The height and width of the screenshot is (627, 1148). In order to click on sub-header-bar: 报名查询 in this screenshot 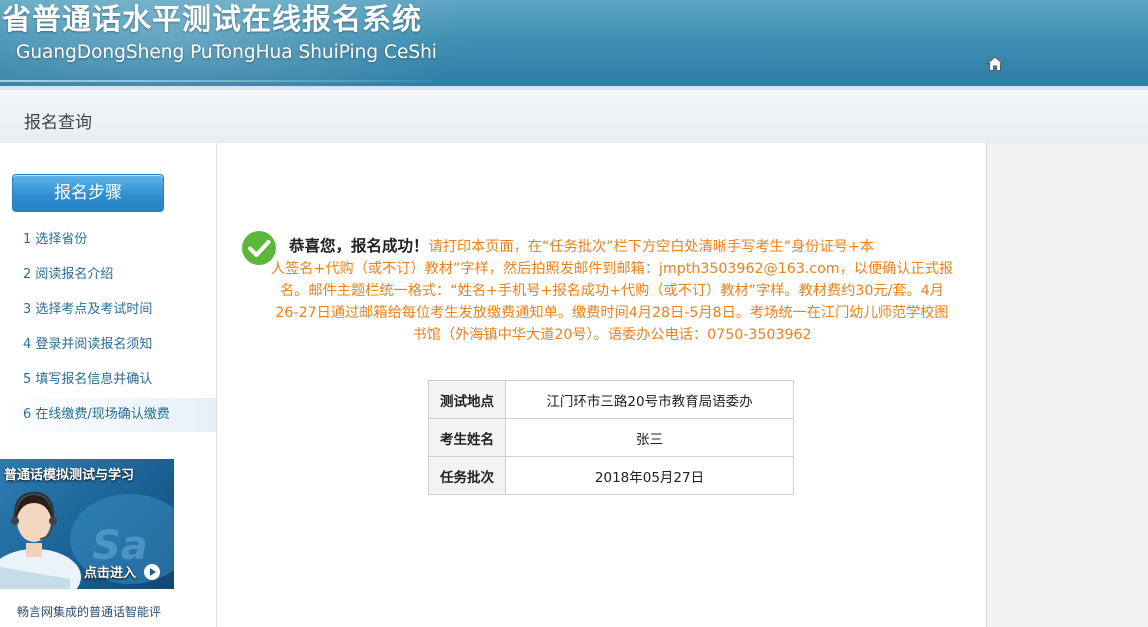, I will do `click(574, 114)`.